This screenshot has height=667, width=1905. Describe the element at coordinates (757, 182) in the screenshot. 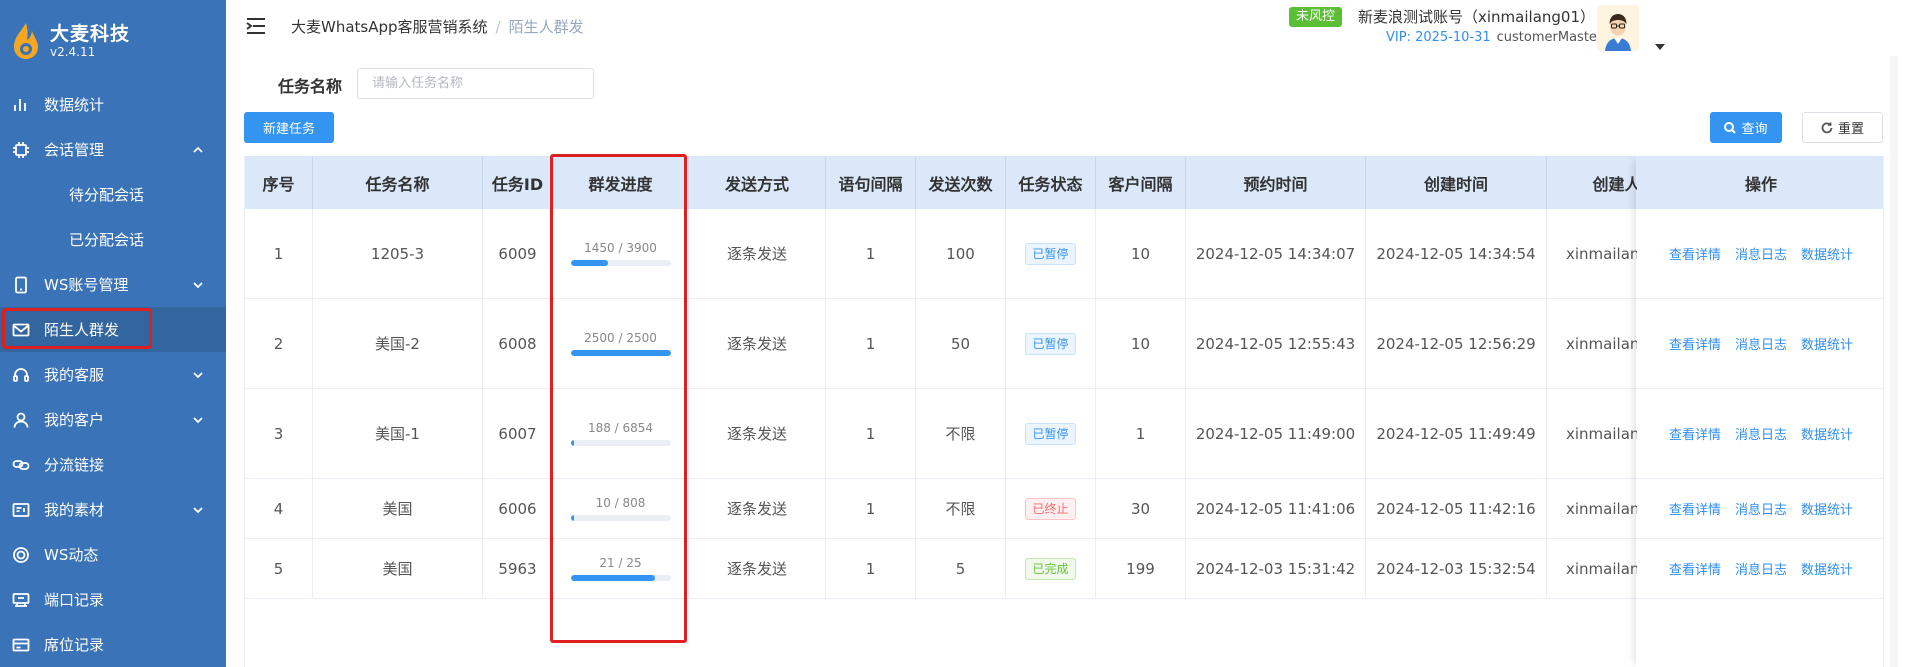

I see `column-header-send-method: 发送方式` at that location.